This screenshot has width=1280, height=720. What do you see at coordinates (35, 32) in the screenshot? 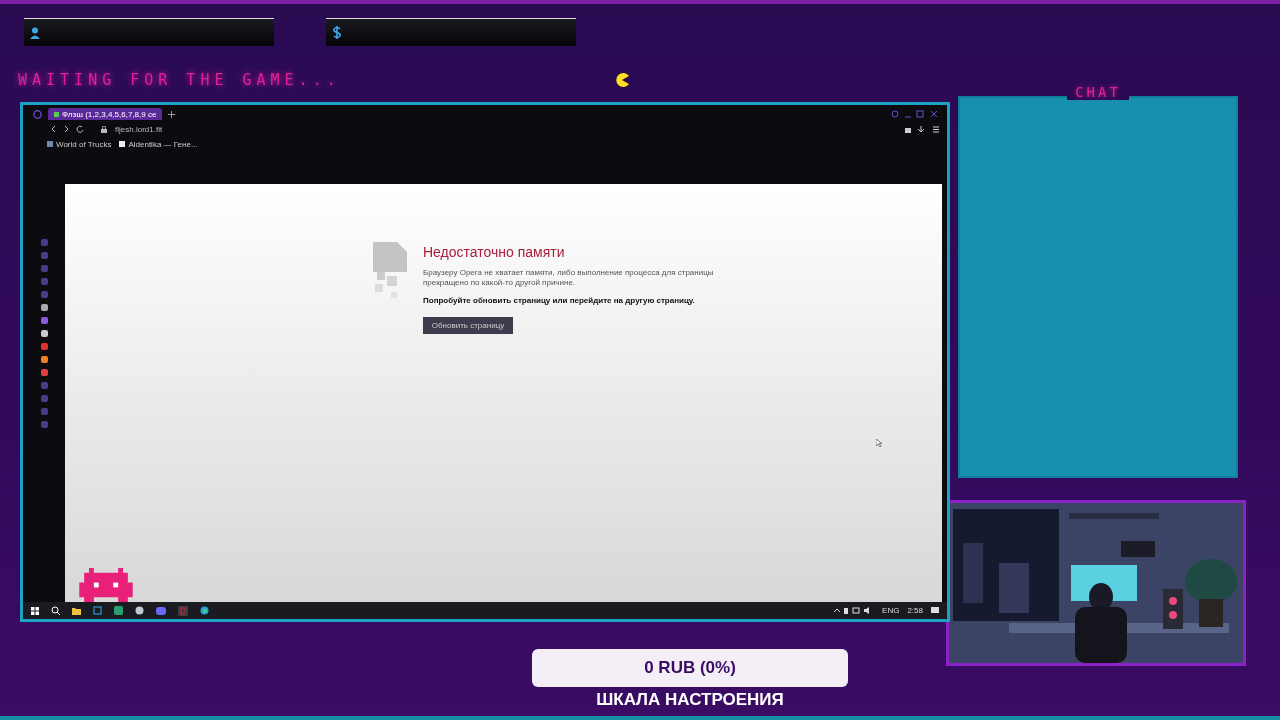
I see `user-icon` at bounding box center [35, 32].